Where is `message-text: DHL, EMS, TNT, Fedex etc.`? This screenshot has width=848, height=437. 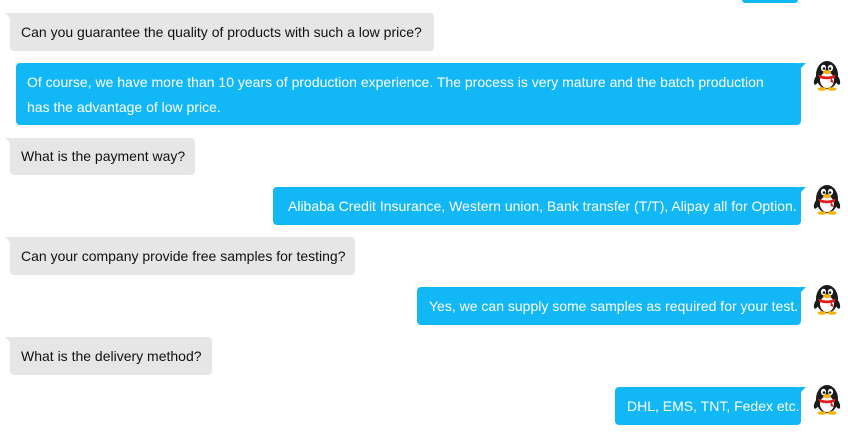 message-text: DHL, EMS, TNT, Fedex etc. is located at coordinates (713, 406).